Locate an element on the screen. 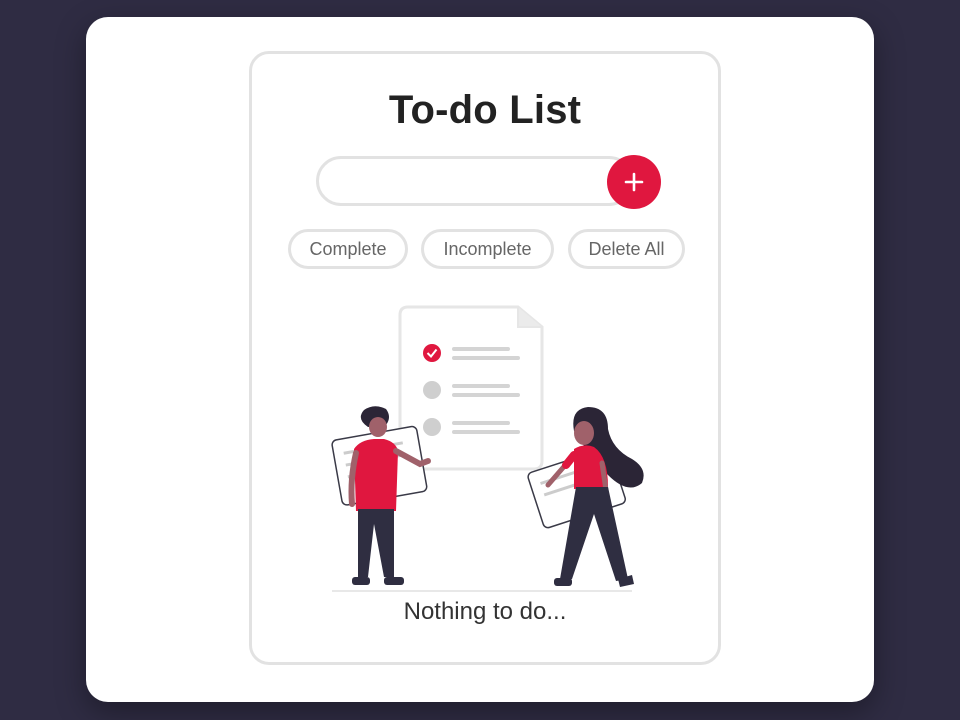 The width and height of the screenshot is (960, 720). delete-all-button: Delete All is located at coordinates (626, 249).